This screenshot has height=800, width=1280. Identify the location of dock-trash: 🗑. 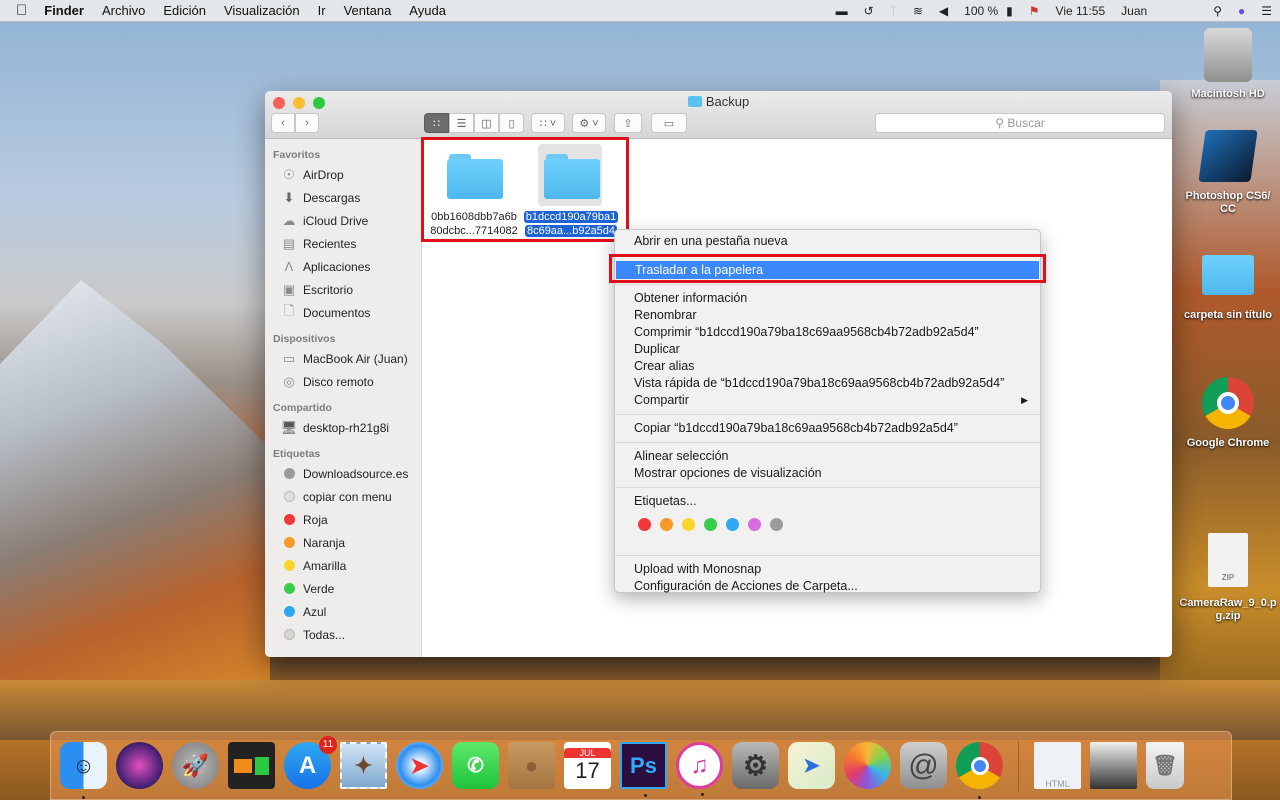
(1165, 765).